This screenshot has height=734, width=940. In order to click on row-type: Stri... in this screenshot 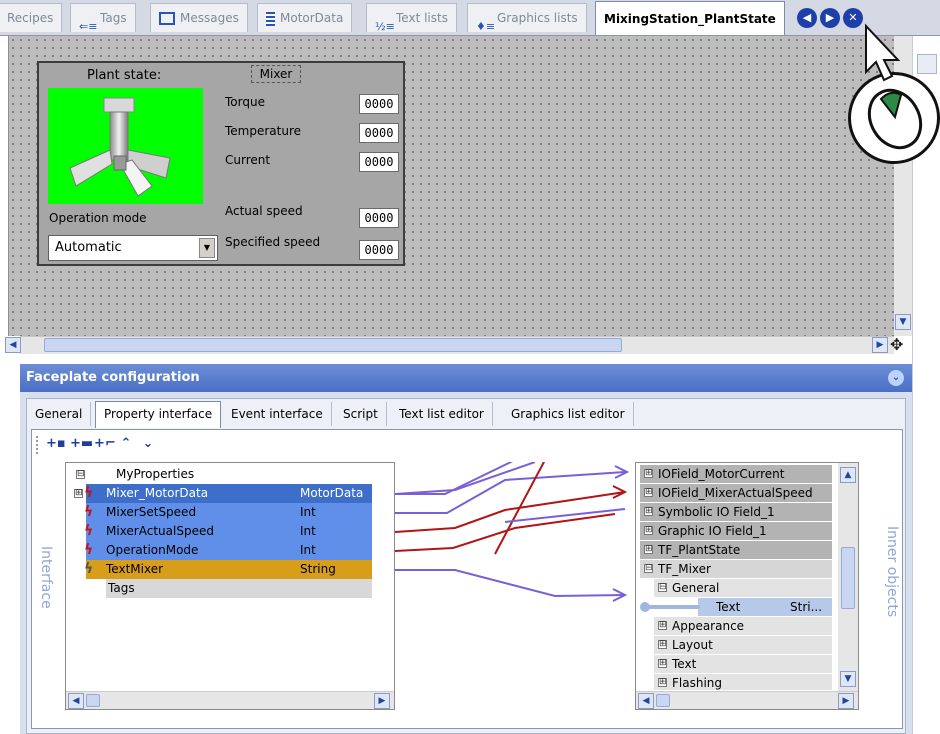, I will do `click(806, 607)`.